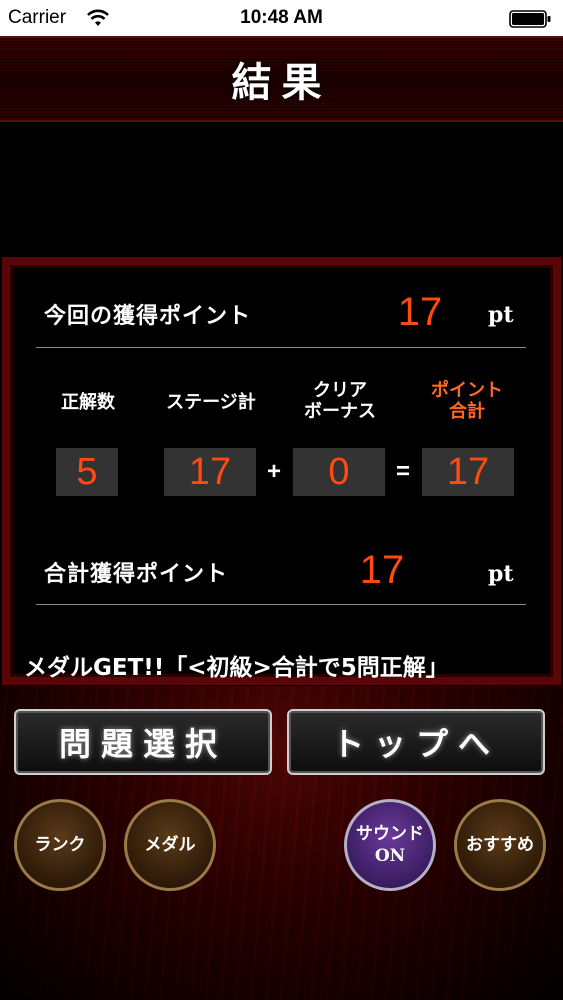  I want to click on total-points-label: 合計獲得ポイント, so click(136, 574).